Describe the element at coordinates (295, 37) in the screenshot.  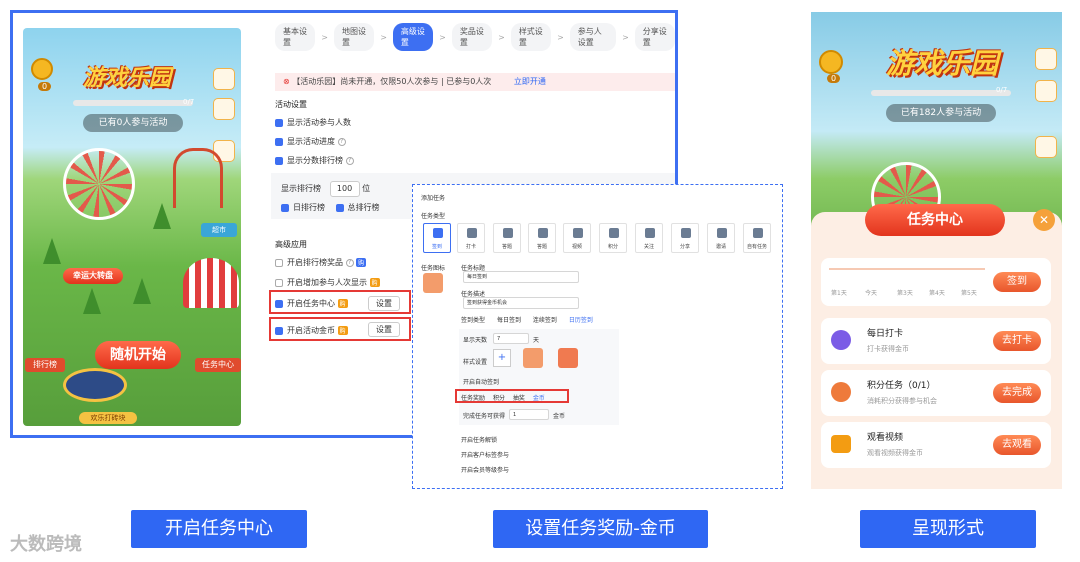
I see `step-basic: 基本设置` at that location.